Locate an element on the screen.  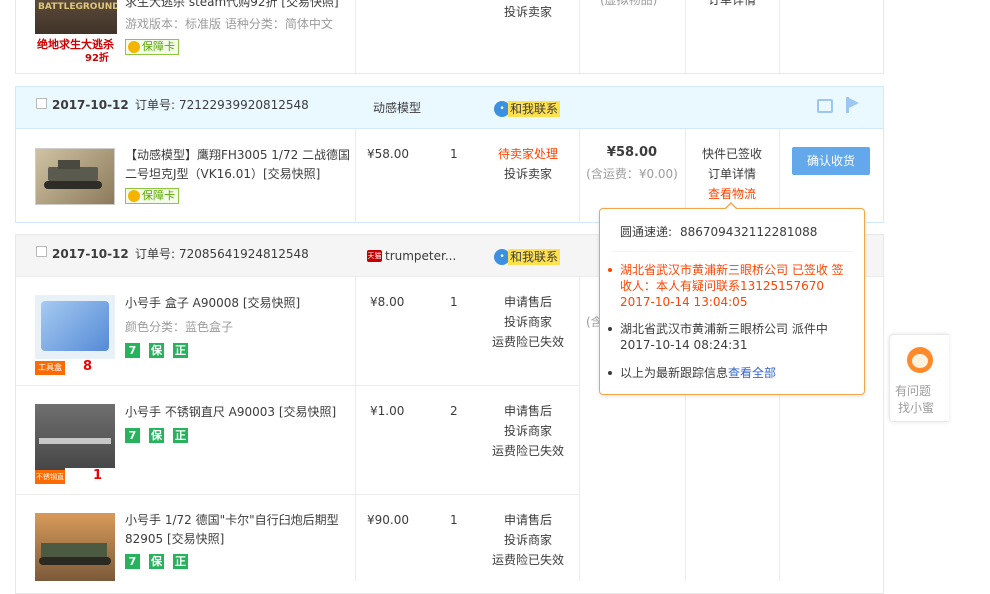
thumb-text: BATTLEGROUNDS is located at coordinates (77, 7).